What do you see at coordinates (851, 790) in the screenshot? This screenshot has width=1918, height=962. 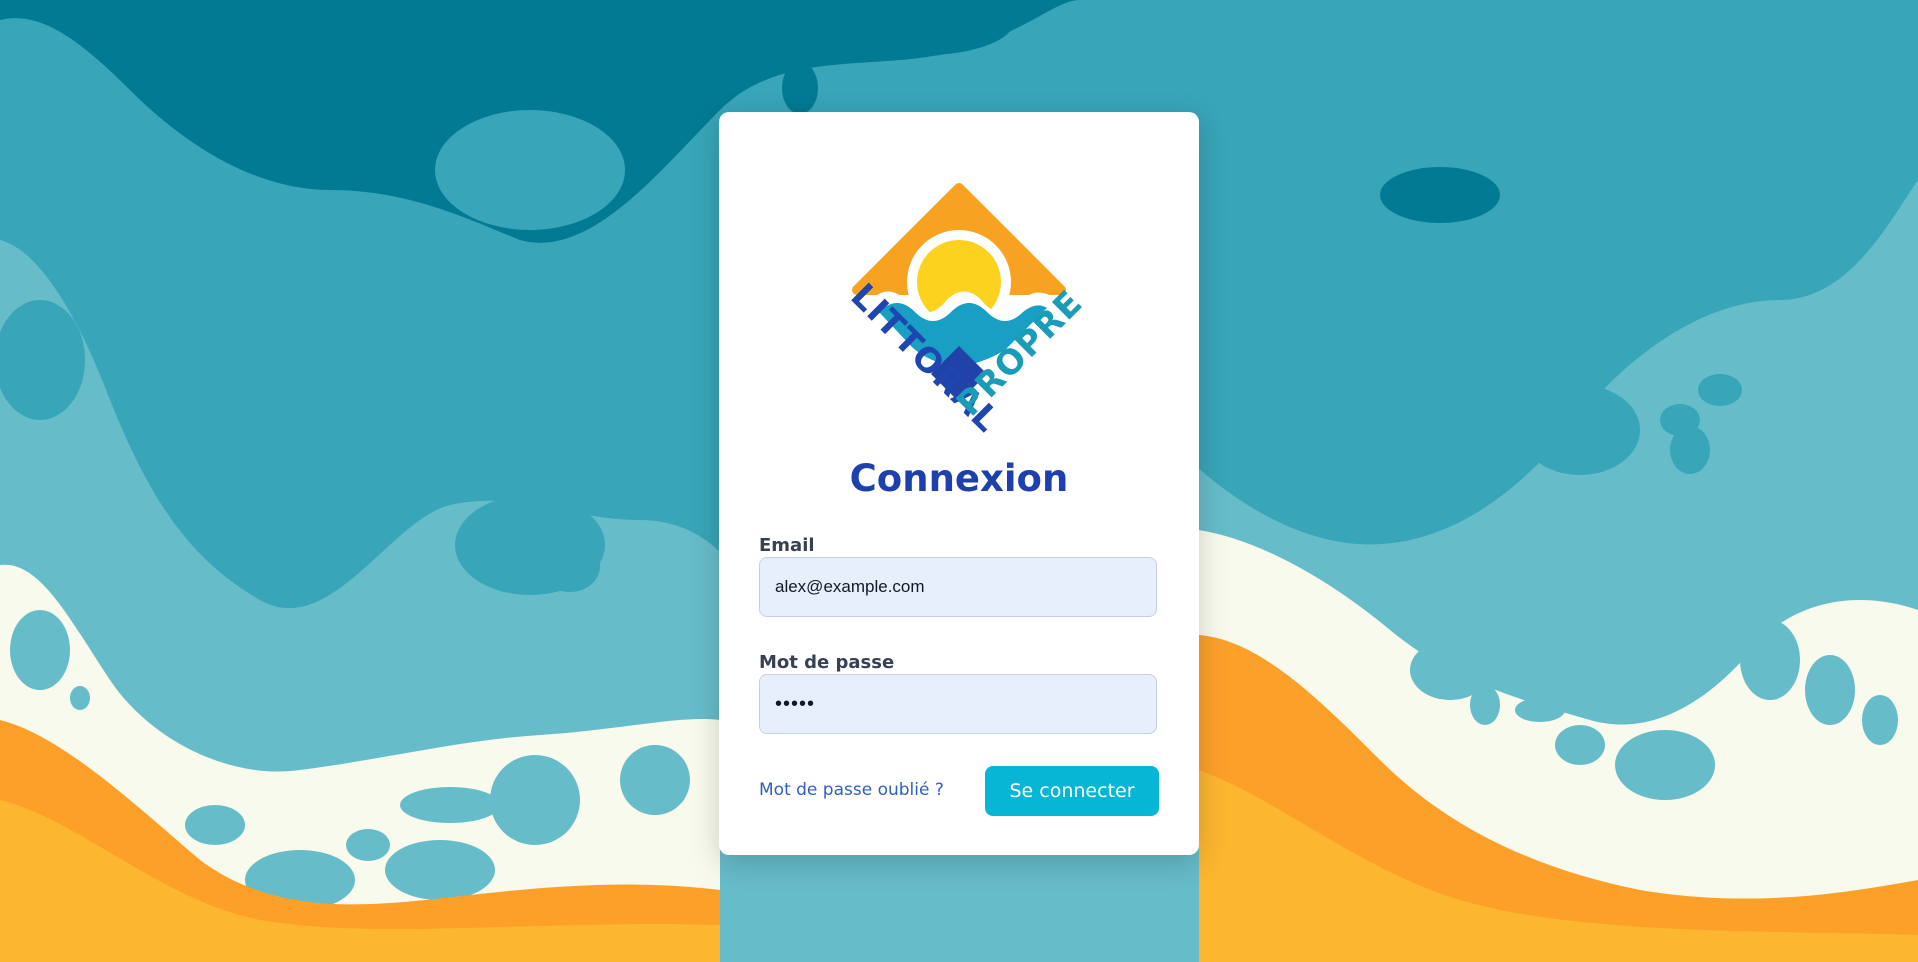 I see `forgot-password-link: Mot de passe oublié ?` at bounding box center [851, 790].